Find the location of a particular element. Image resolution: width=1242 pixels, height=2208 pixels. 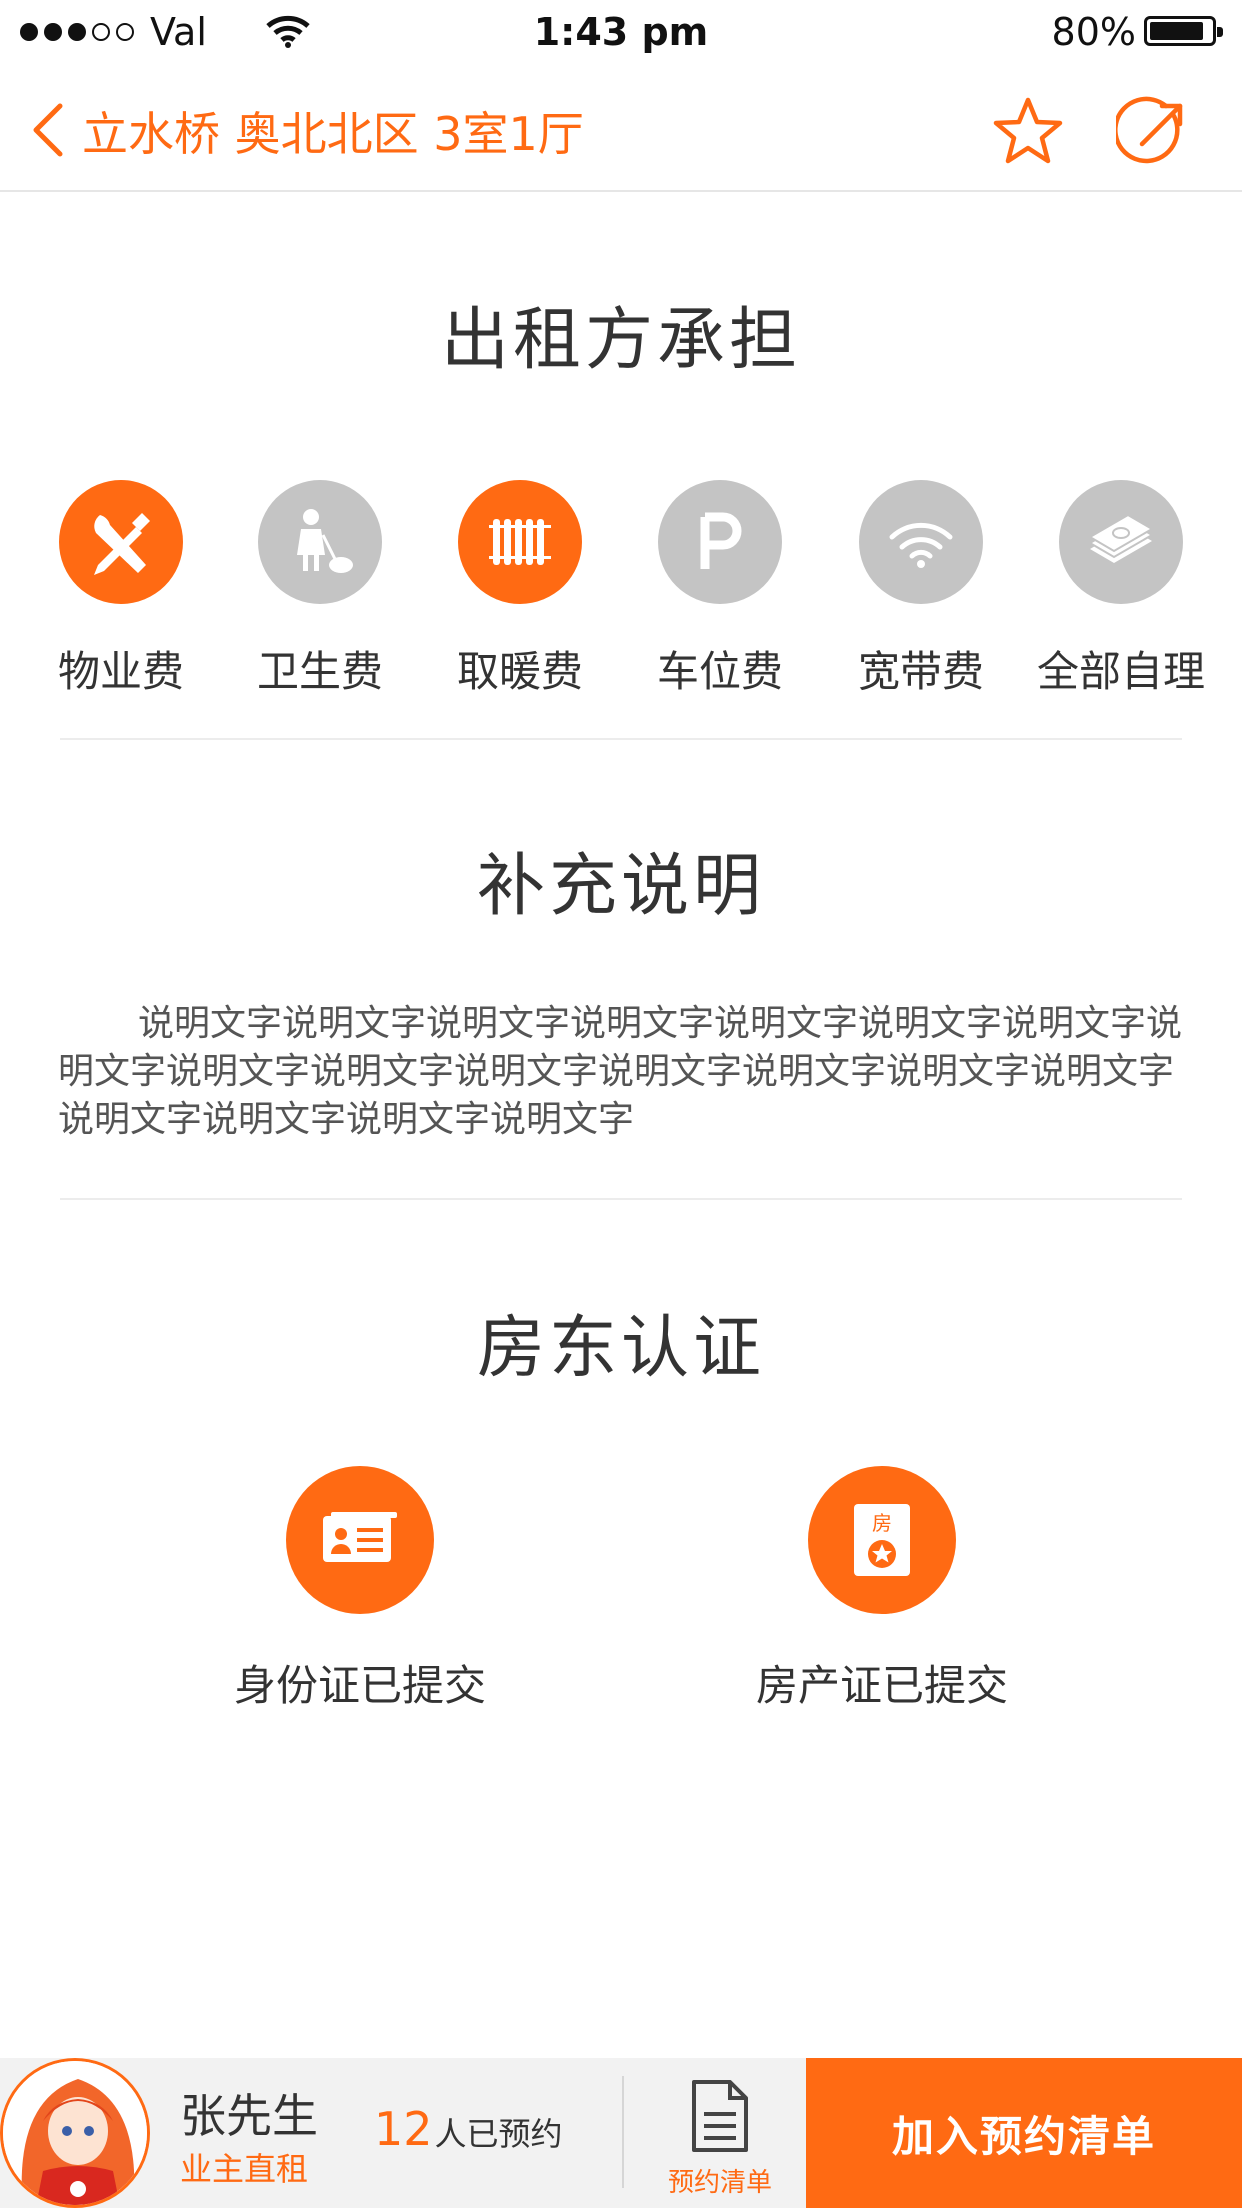

share-icon is located at coordinates (1154, 132).